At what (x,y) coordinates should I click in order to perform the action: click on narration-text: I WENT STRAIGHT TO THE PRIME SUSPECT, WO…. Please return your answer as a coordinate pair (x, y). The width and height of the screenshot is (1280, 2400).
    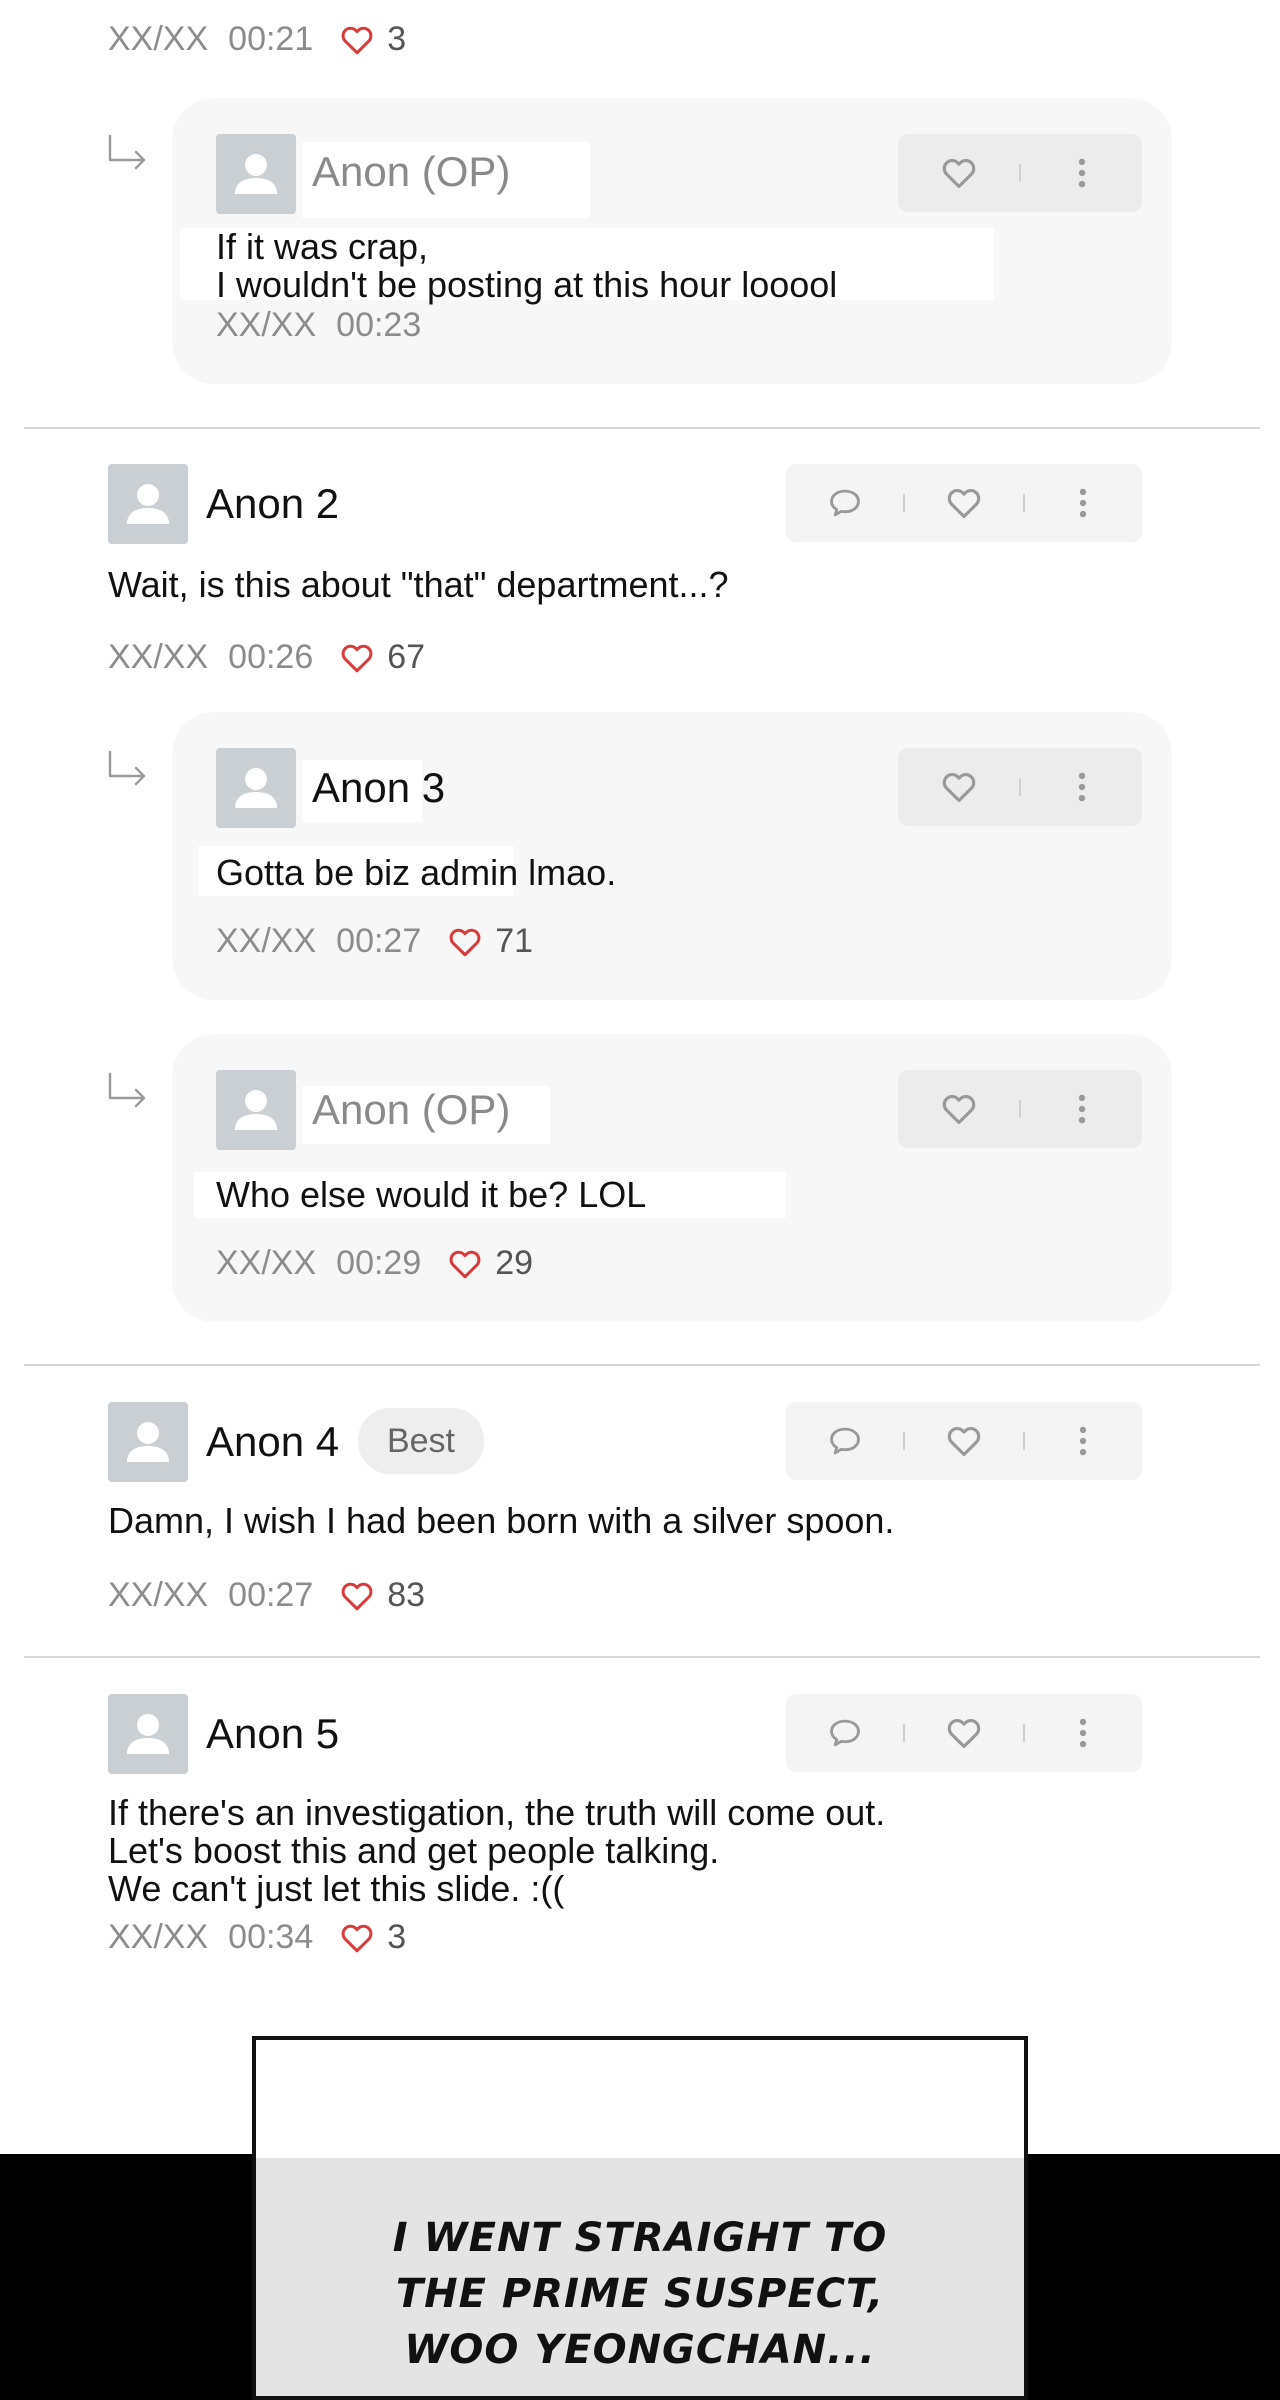
    Looking at the image, I should click on (640, 2294).